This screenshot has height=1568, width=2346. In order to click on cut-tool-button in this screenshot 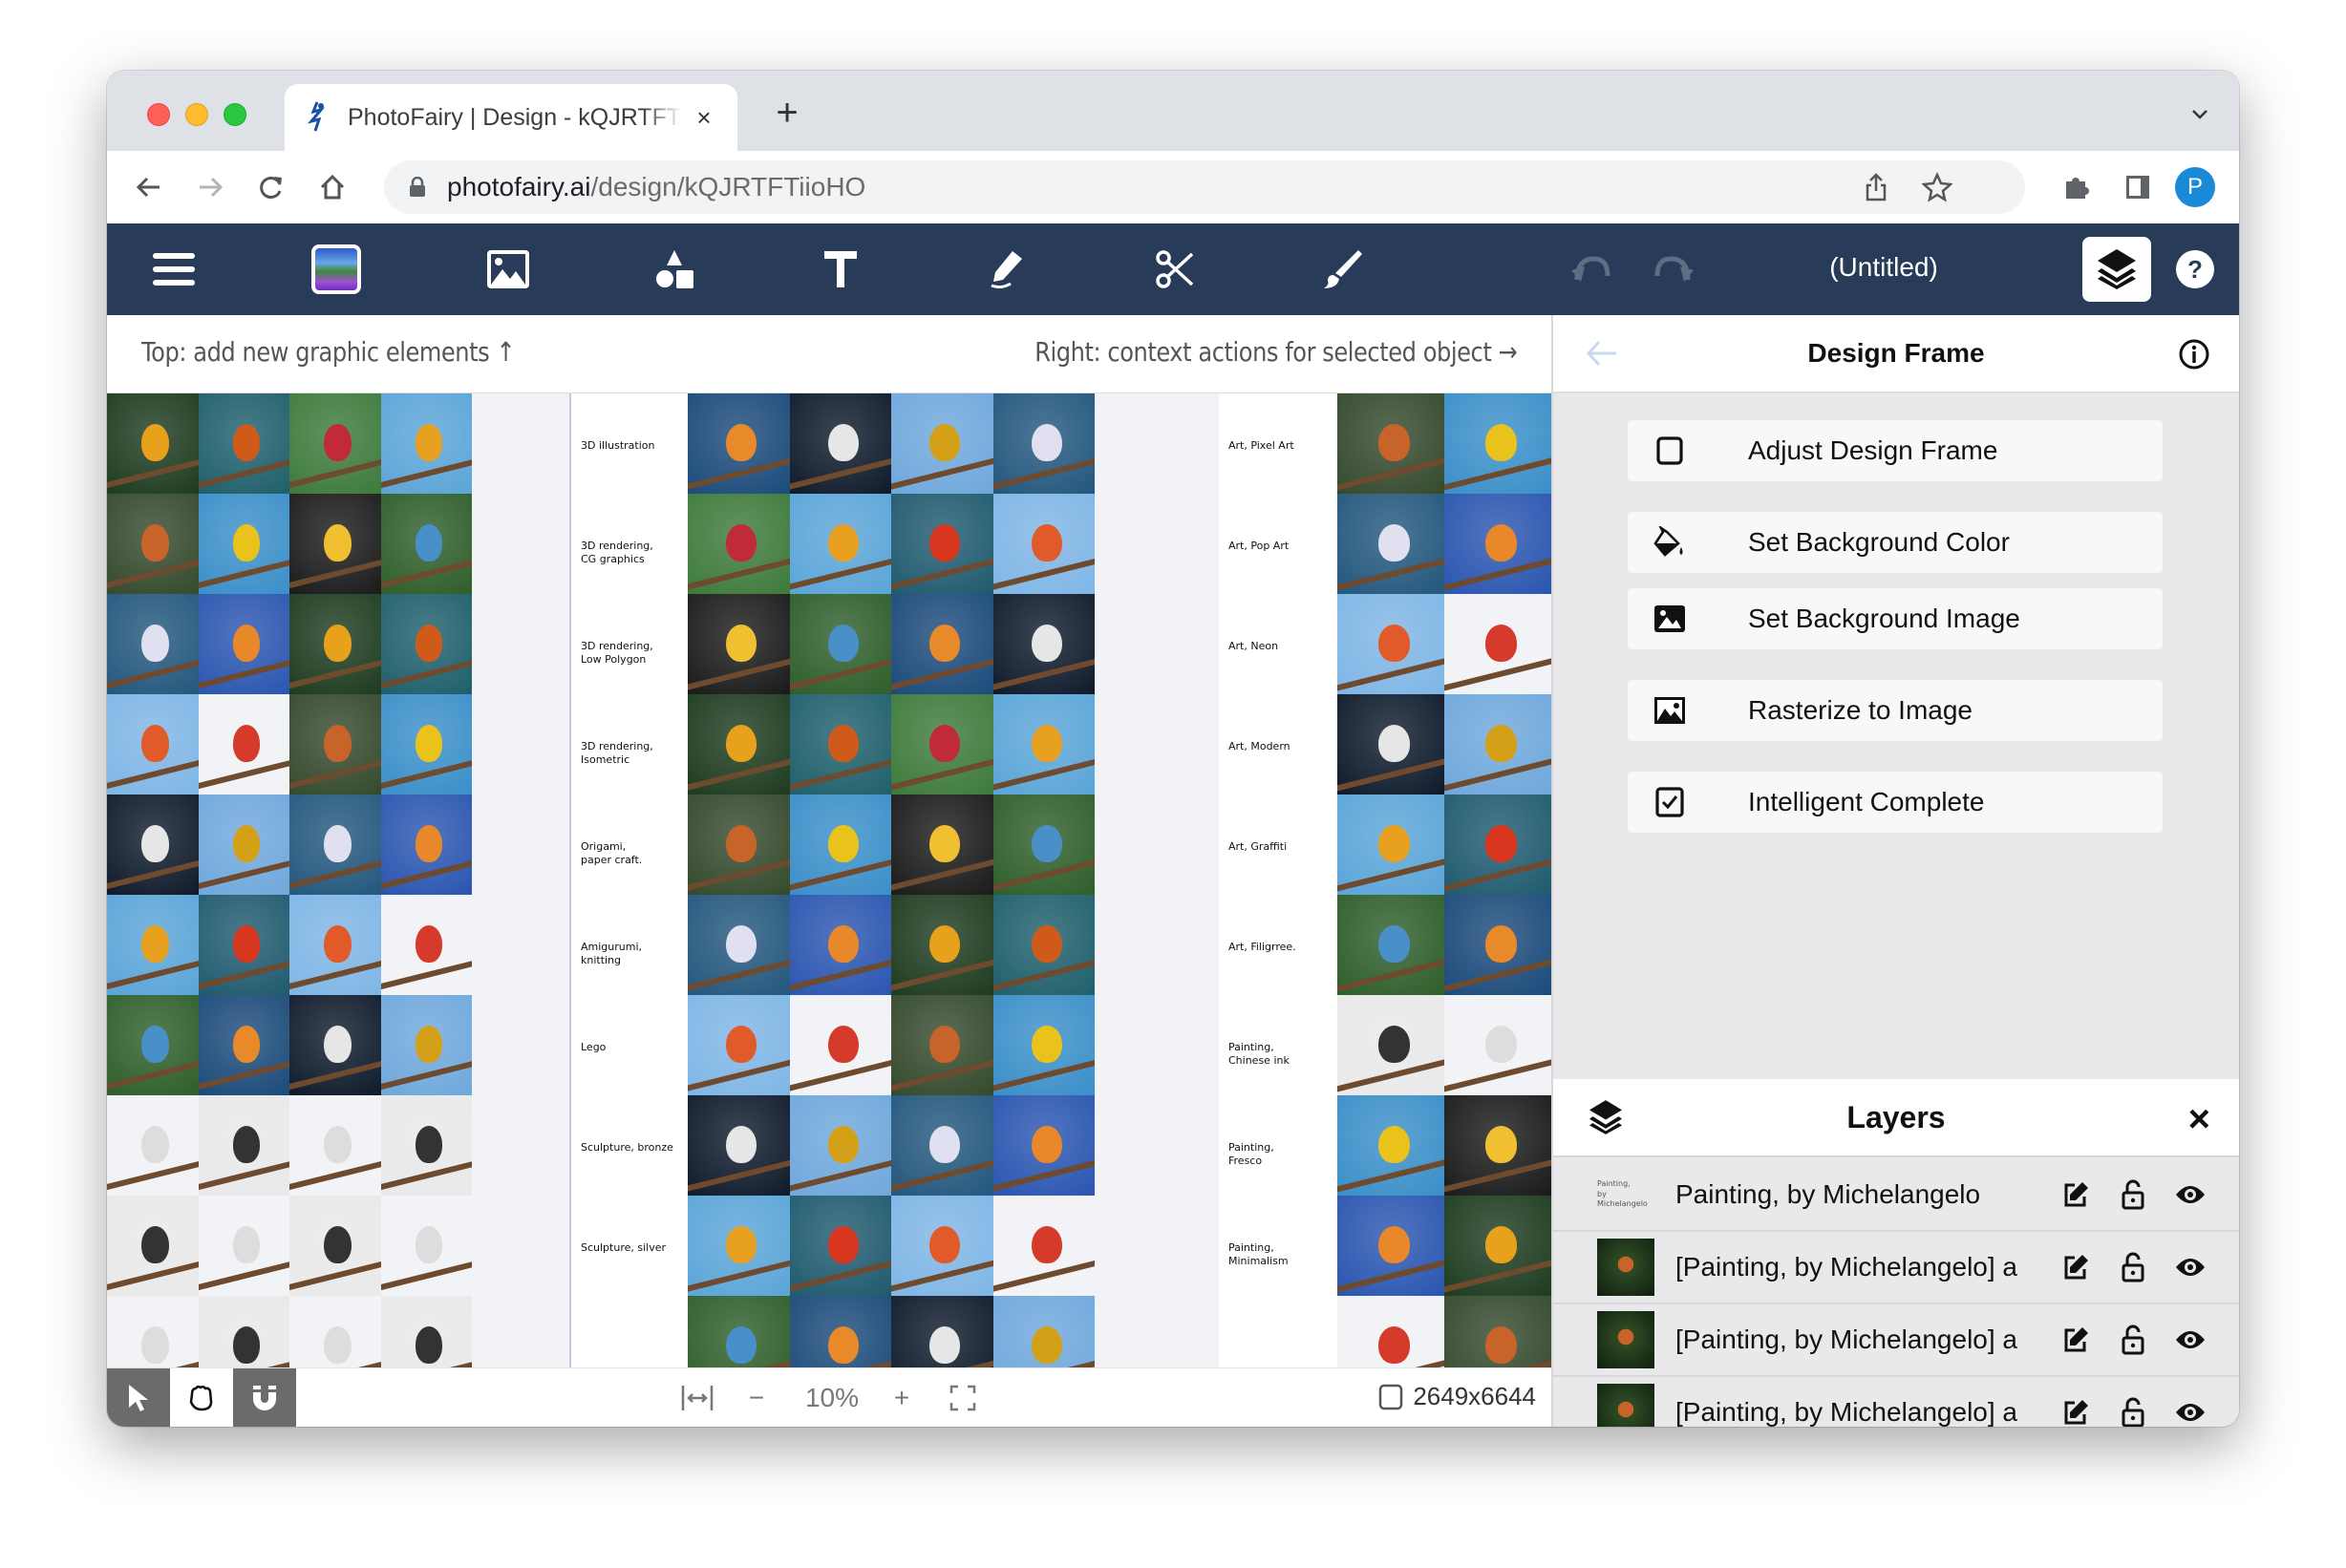, I will do `click(1175, 269)`.